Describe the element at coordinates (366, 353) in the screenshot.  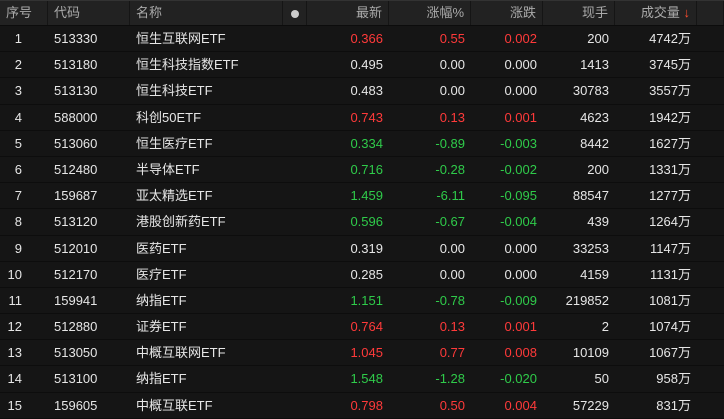
I see `row-last: 1.045` at that location.